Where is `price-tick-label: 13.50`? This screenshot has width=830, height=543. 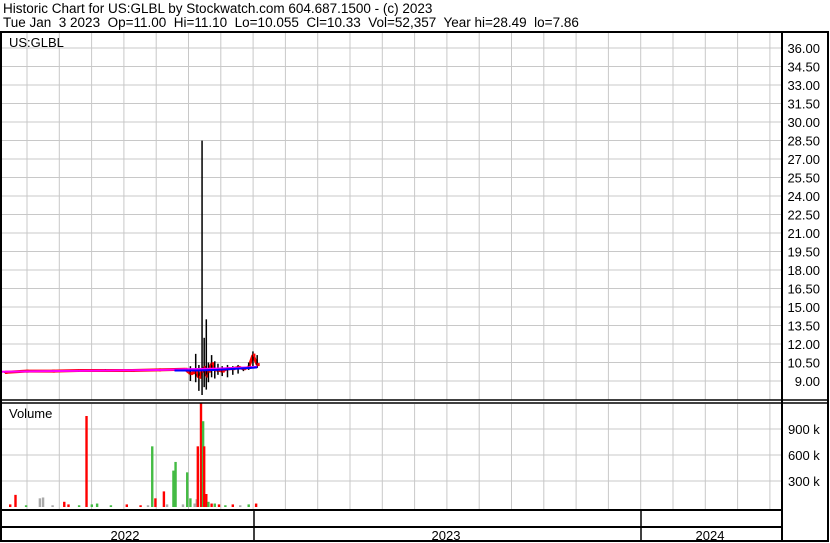
price-tick-label: 13.50 is located at coordinates (803, 325).